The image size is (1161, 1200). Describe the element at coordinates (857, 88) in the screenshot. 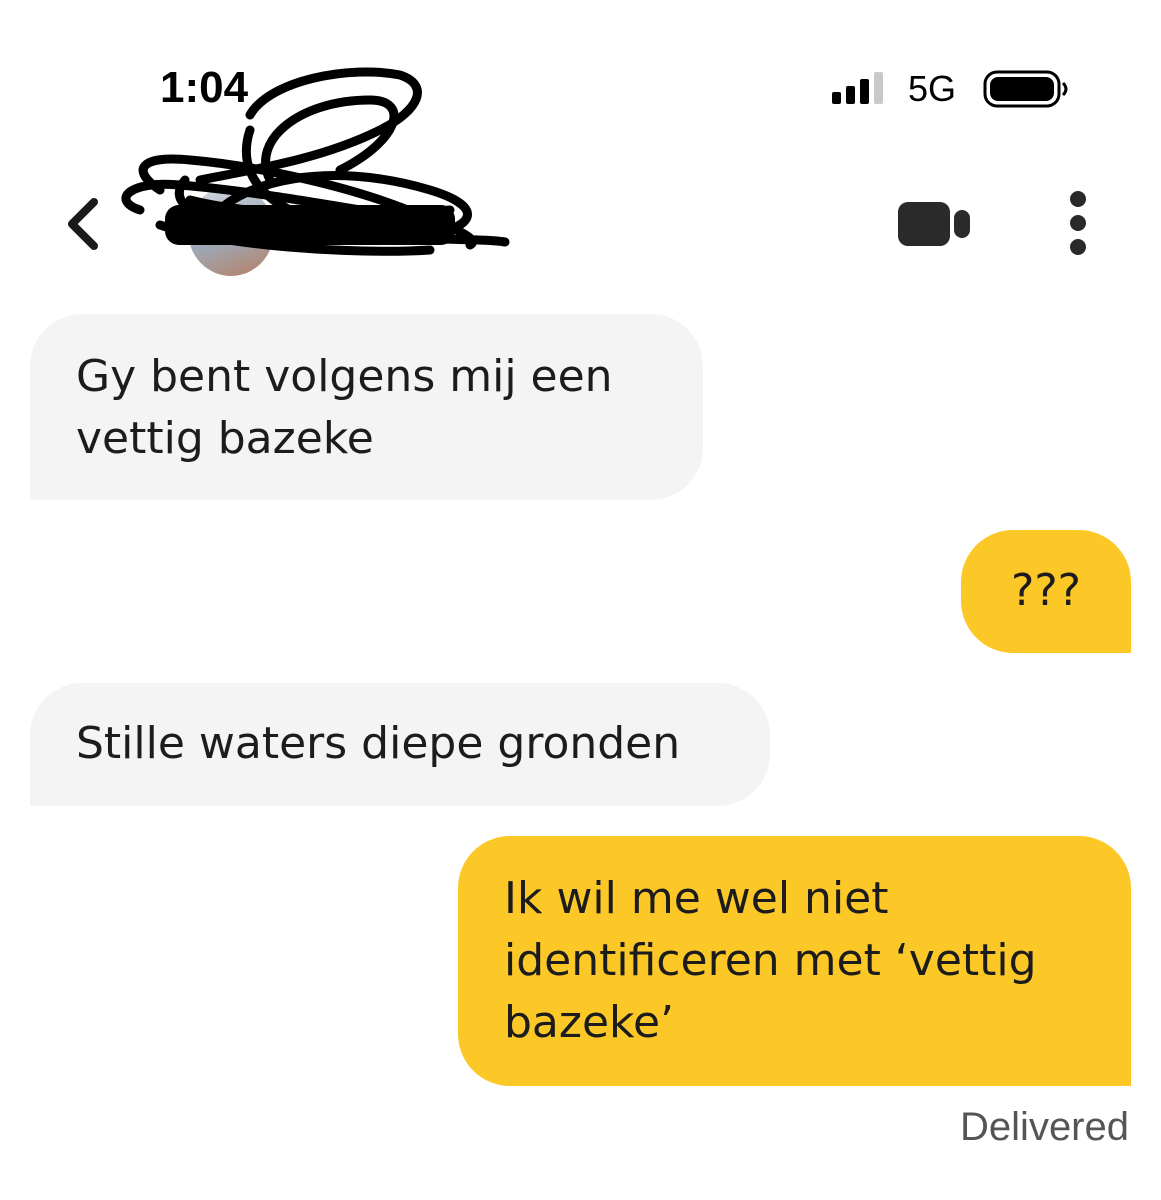

I see `signal-bars-icon` at that location.